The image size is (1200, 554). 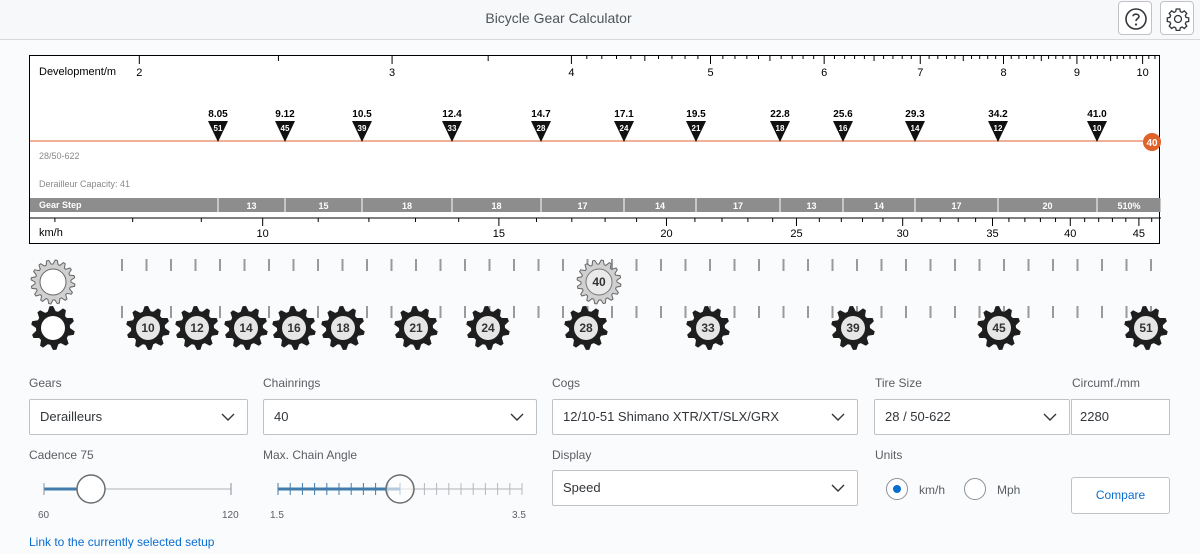 I want to click on gear-step-band, so click(x=595, y=205).